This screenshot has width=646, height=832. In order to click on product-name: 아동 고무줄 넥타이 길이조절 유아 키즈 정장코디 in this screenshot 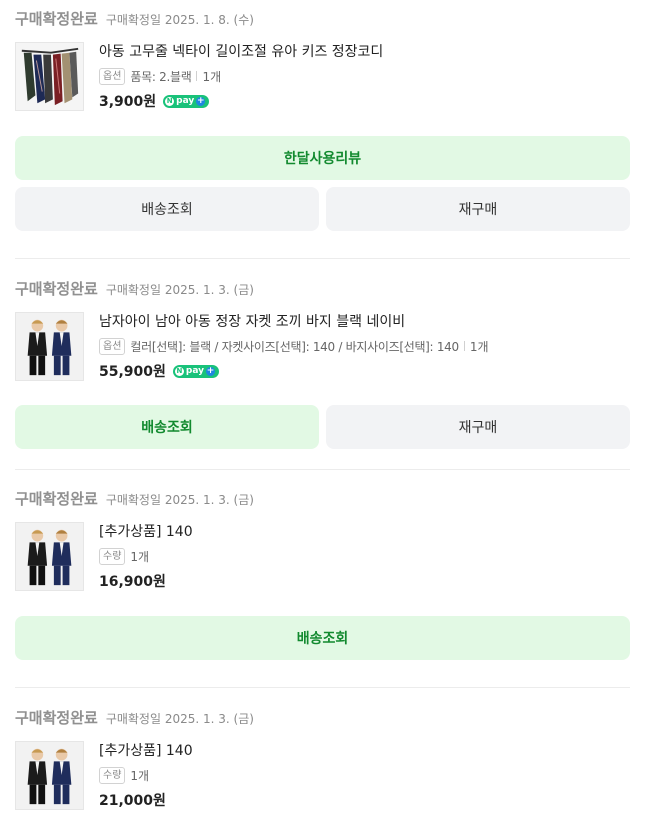, I will do `click(364, 52)`.